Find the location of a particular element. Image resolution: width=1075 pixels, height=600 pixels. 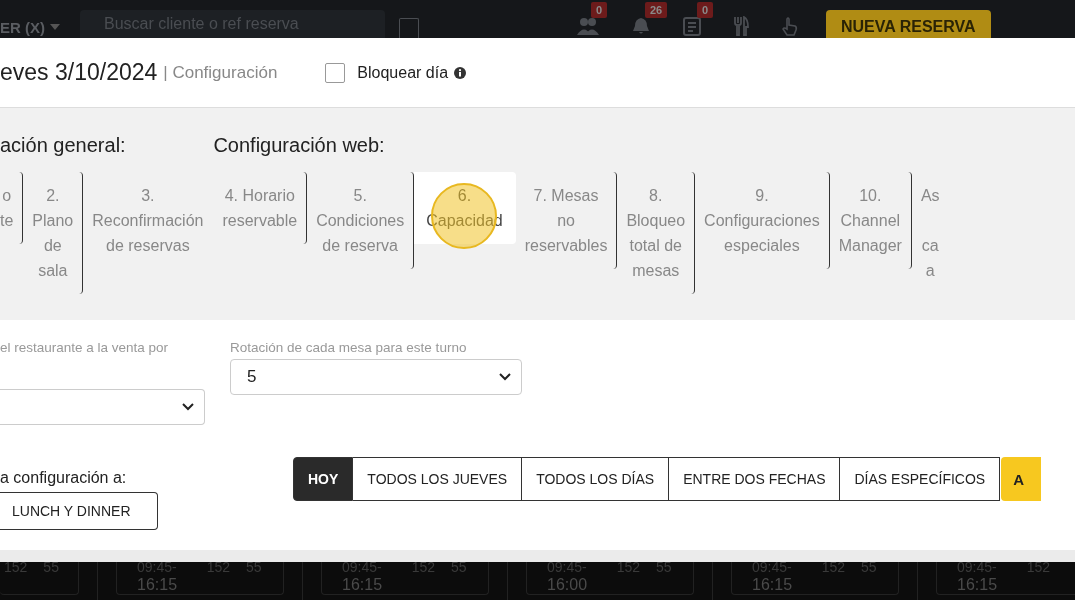

scope-option: HOY is located at coordinates (323, 479).